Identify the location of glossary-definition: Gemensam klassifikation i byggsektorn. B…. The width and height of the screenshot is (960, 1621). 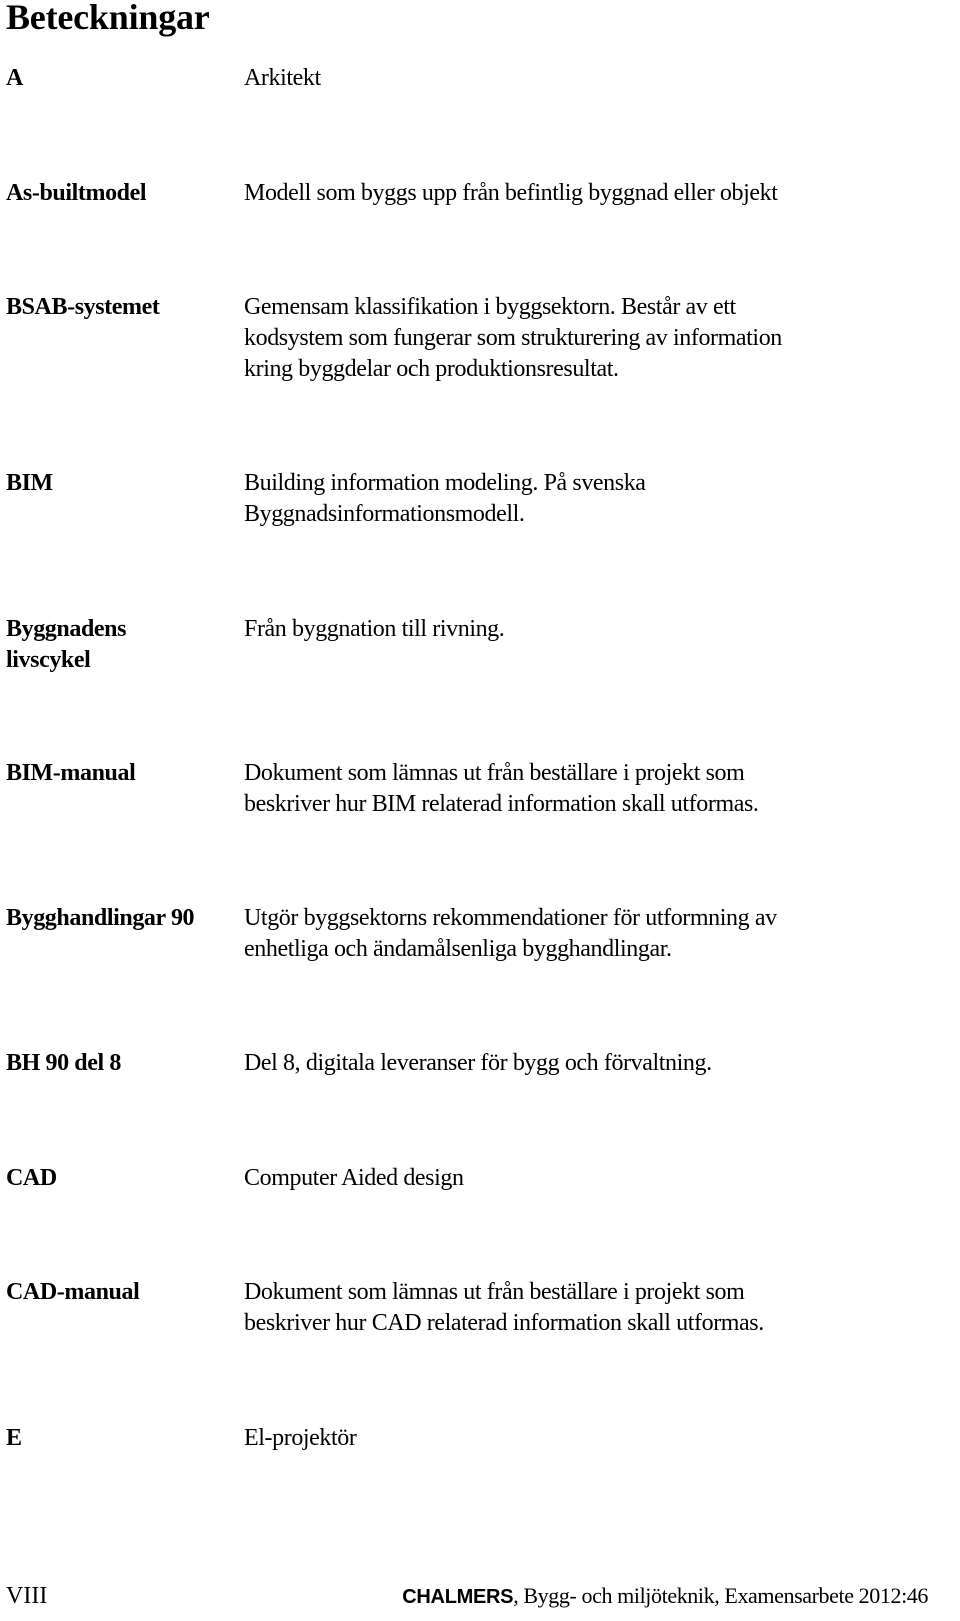
(513, 338).